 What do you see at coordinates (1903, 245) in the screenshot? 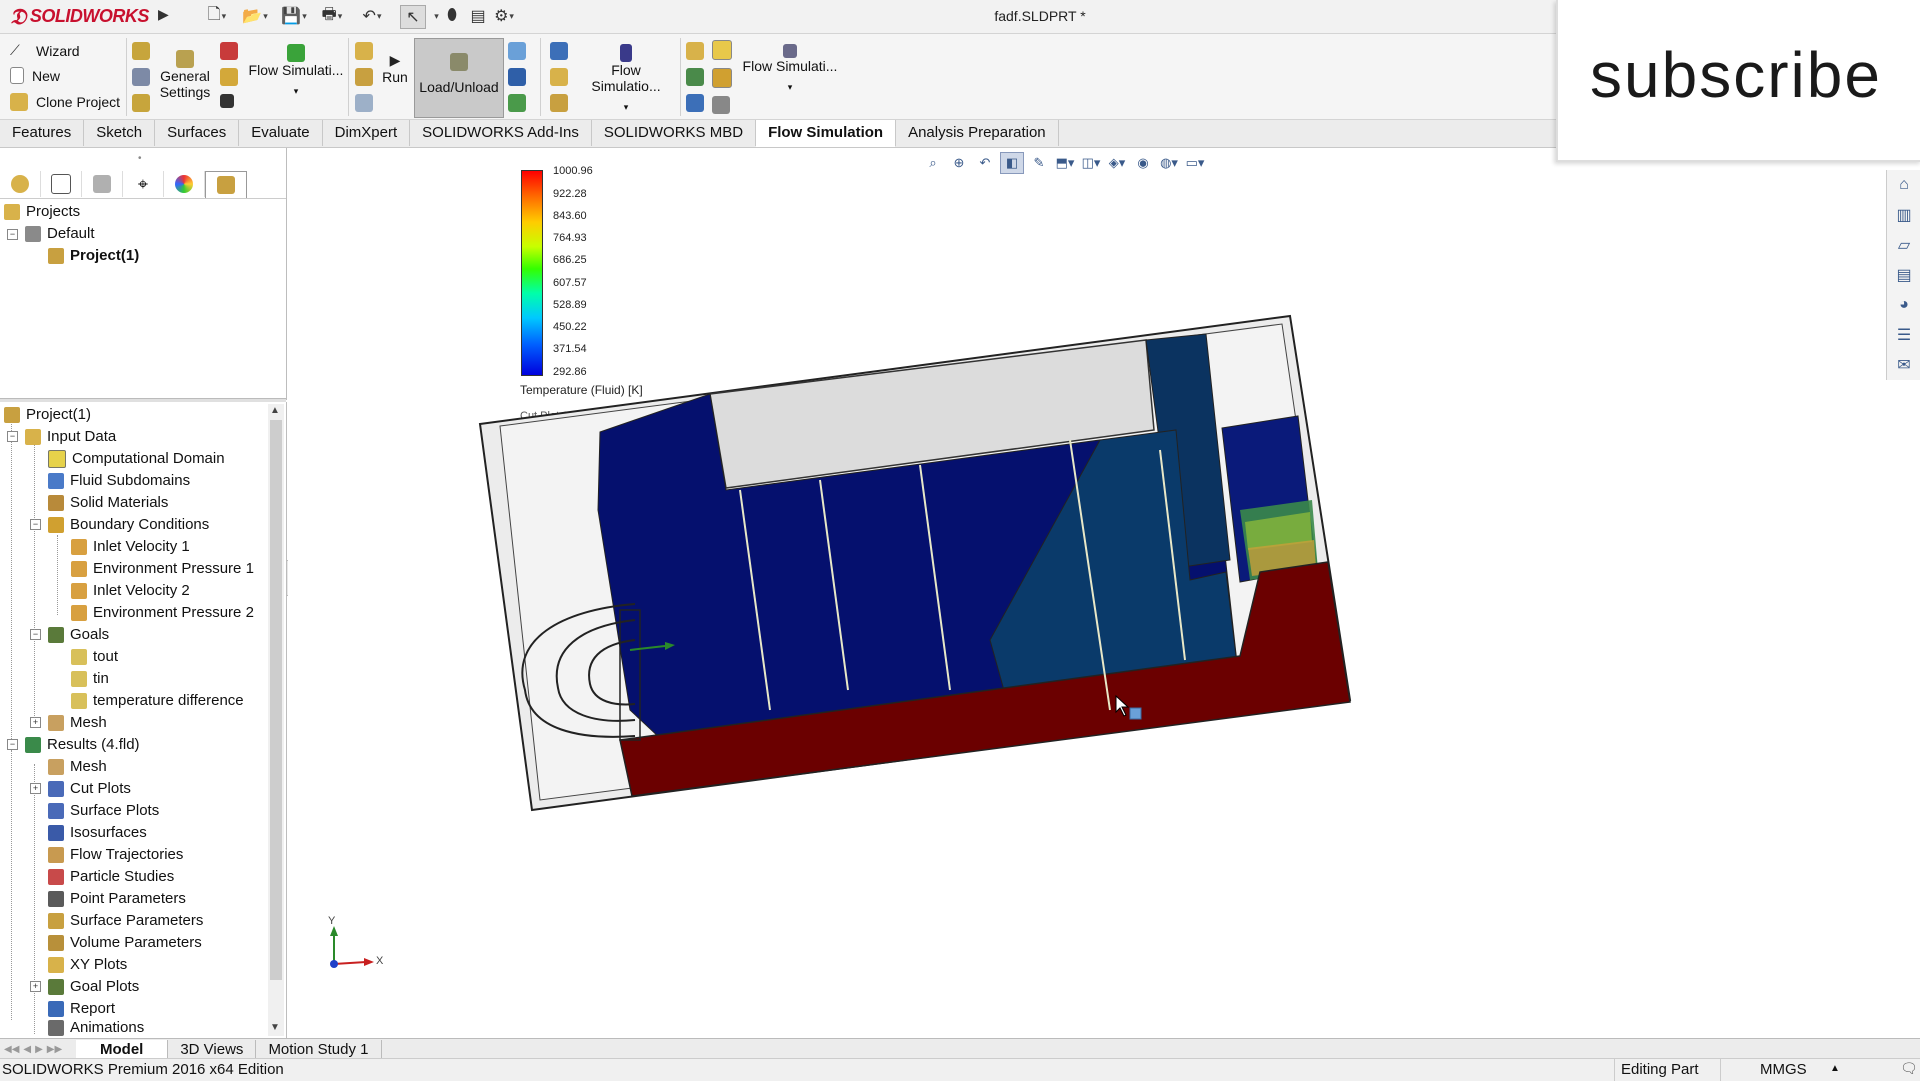
I see `design-library-icon: ▱` at bounding box center [1903, 245].